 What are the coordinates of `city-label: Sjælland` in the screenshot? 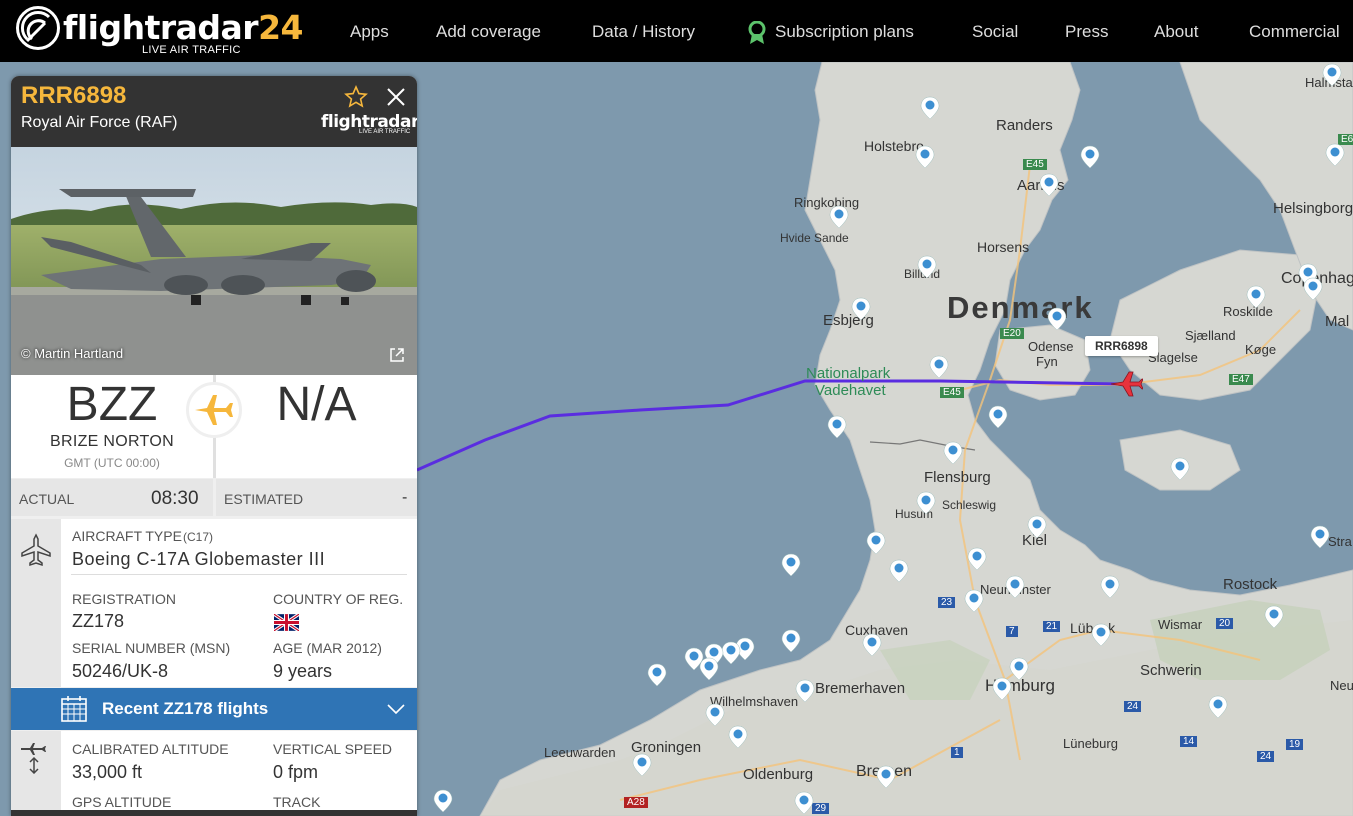 It's located at (1210, 335).